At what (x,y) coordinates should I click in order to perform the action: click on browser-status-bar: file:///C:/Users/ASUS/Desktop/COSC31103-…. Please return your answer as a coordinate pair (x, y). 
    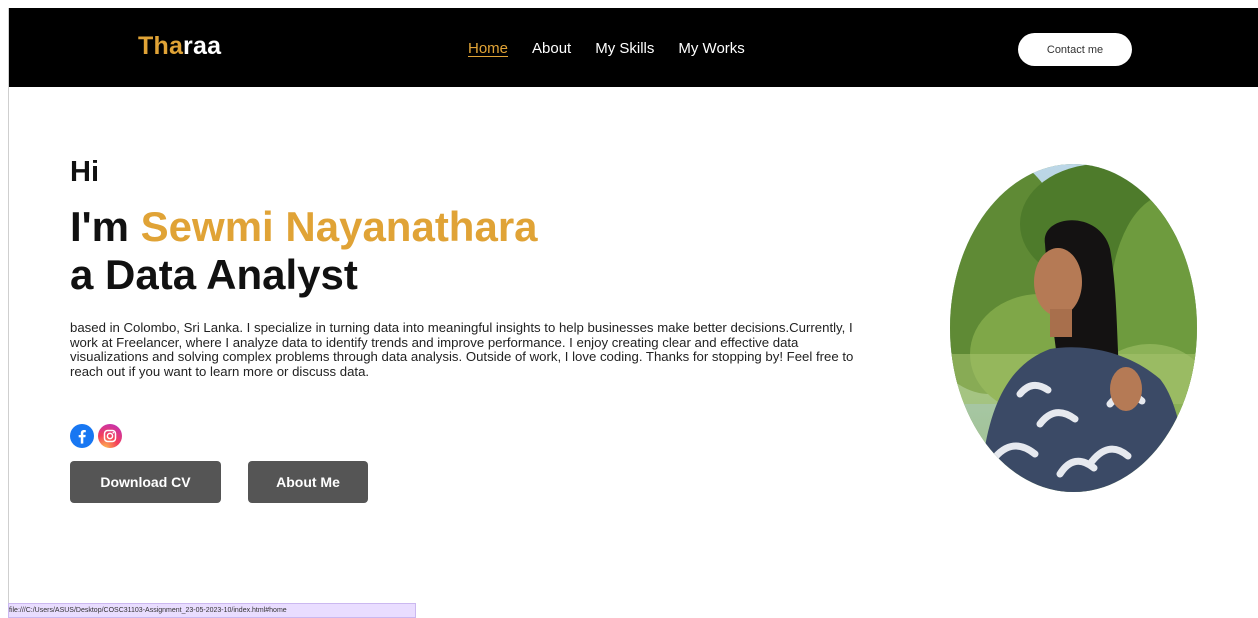
    Looking at the image, I should click on (212, 610).